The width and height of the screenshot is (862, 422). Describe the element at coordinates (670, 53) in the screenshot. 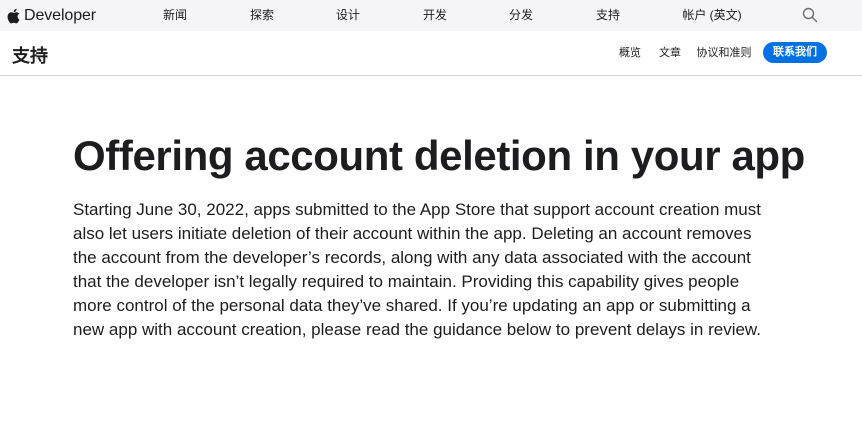

I see `local-link-articles: 文章` at that location.